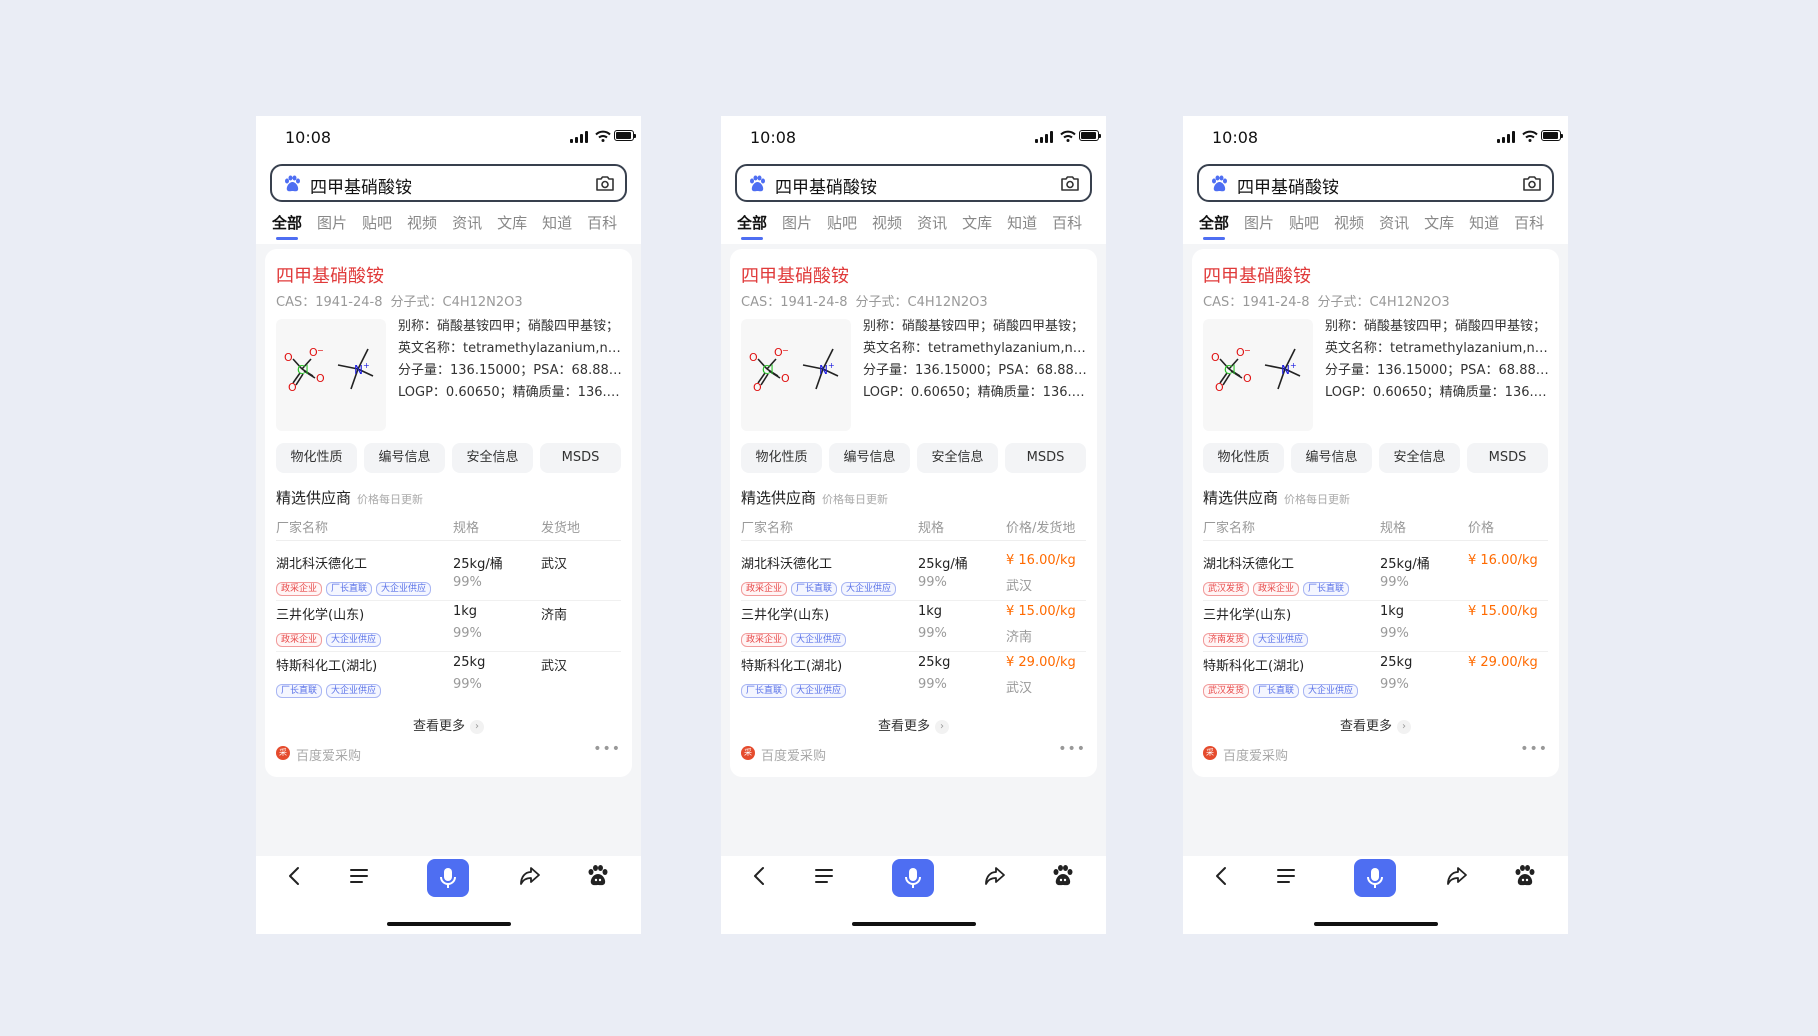  What do you see at coordinates (913, 626) in the screenshot?
I see `table-row: 三井化学(山东) 政采企业 大企业供应 1kg 99% ¥ 15.00/kg 济南` at bounding box center [913, 626].